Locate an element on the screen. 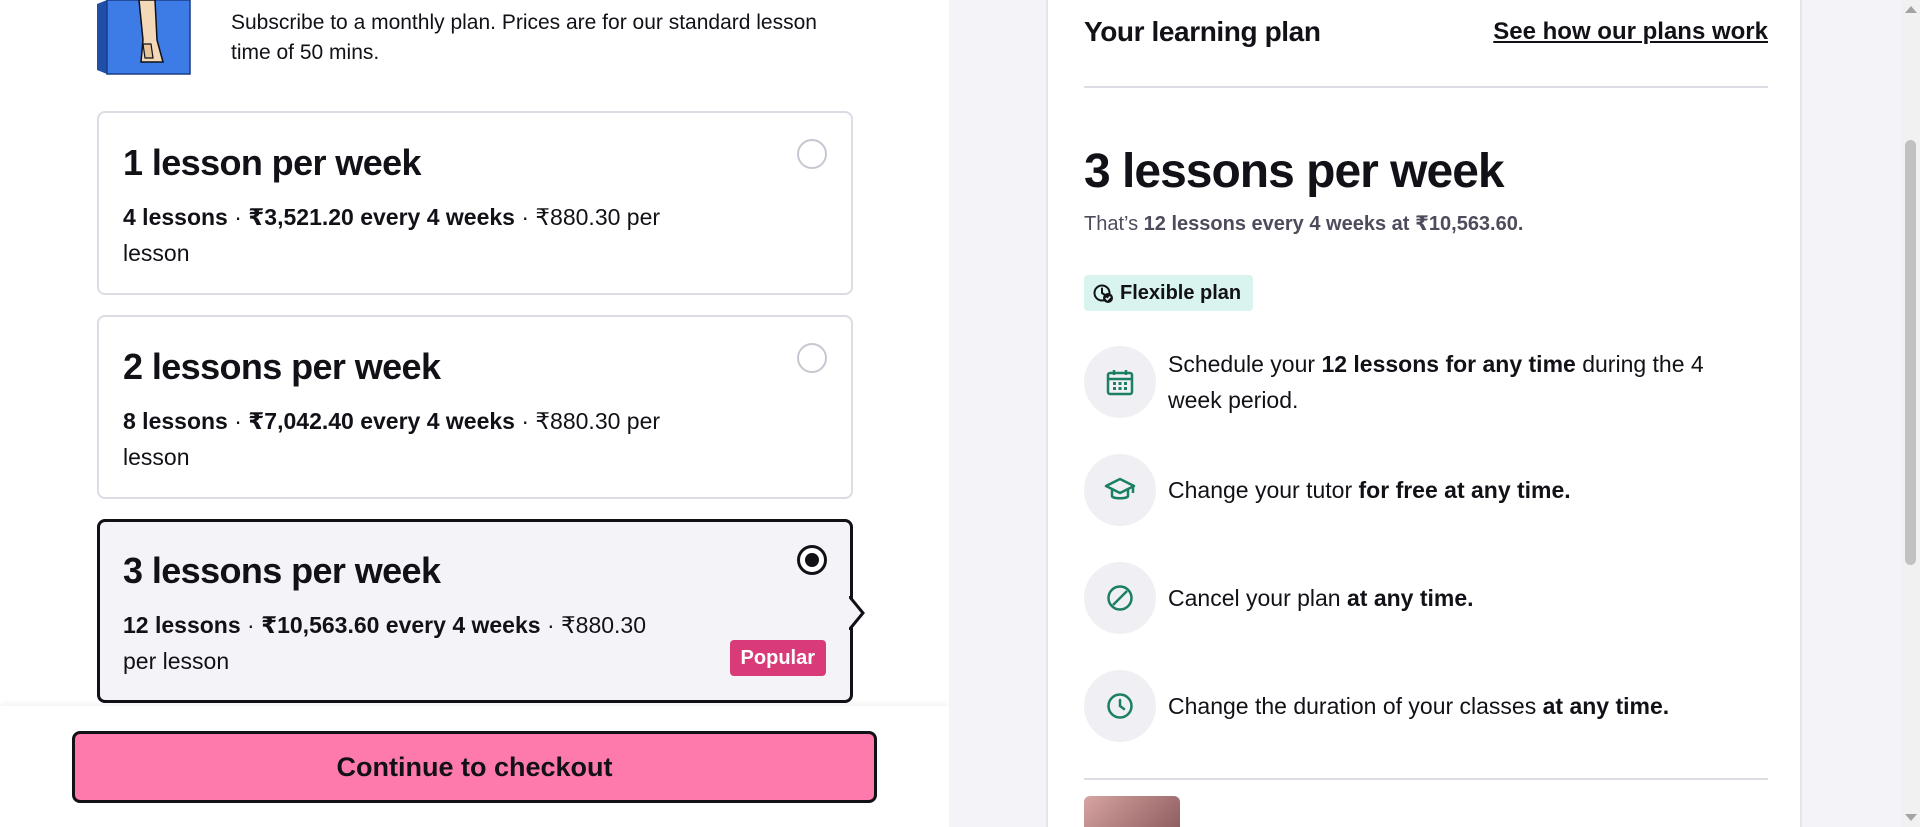 The height and width of the screenshot is (827, 1920). popular-badge: Popular is located at coordinates (777, 658).